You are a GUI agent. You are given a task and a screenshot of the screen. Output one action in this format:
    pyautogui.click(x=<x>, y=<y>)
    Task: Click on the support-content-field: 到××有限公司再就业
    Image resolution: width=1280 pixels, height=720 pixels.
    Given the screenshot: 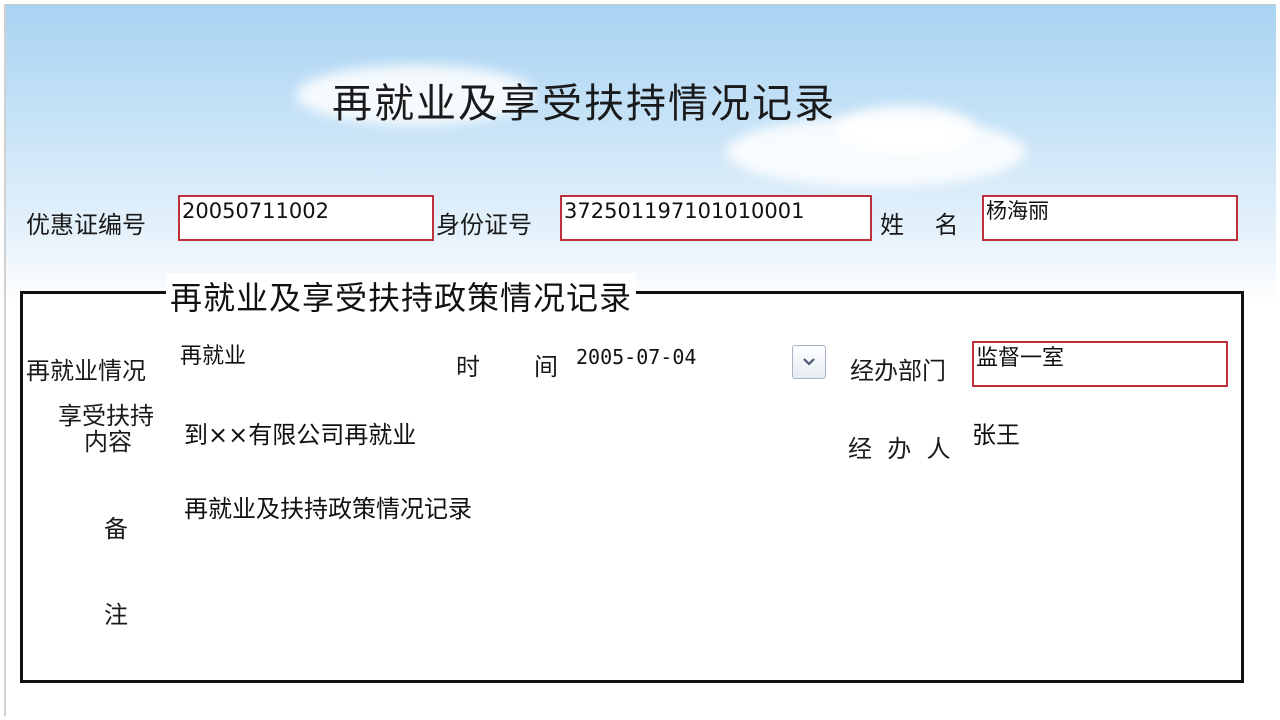 What is the action you would take?
    pyautogui.click(x=300, y=432)
    